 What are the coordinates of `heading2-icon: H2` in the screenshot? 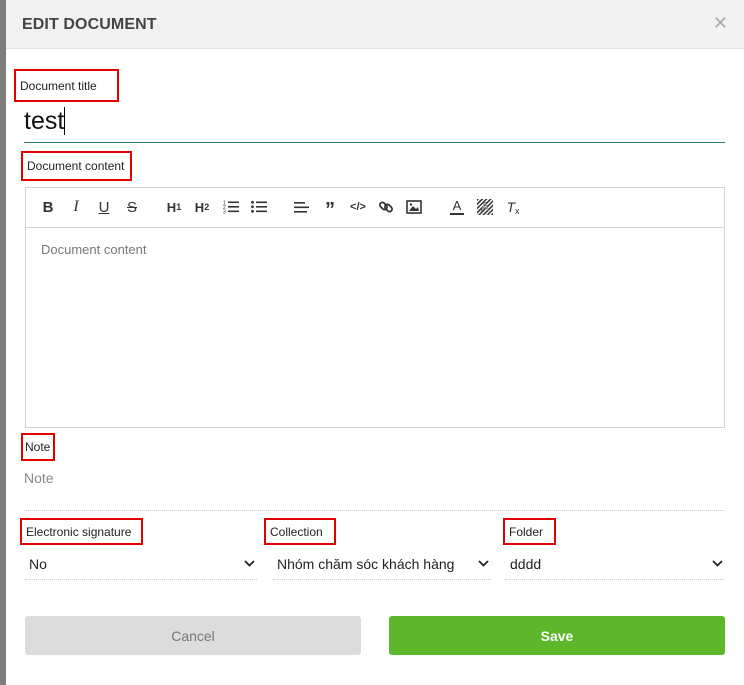 It's located at (202, 207).